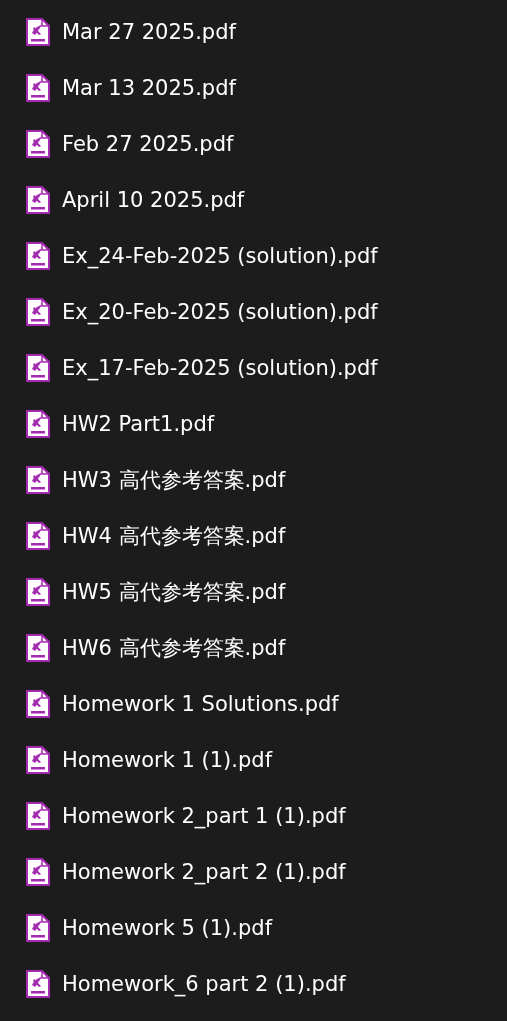 The height and width of the screenshot is (1021, 507). Describe the element at coordinates (149, 88) in the screenshot. I see `file-name: Mar 13 2025.pdf` at that location.